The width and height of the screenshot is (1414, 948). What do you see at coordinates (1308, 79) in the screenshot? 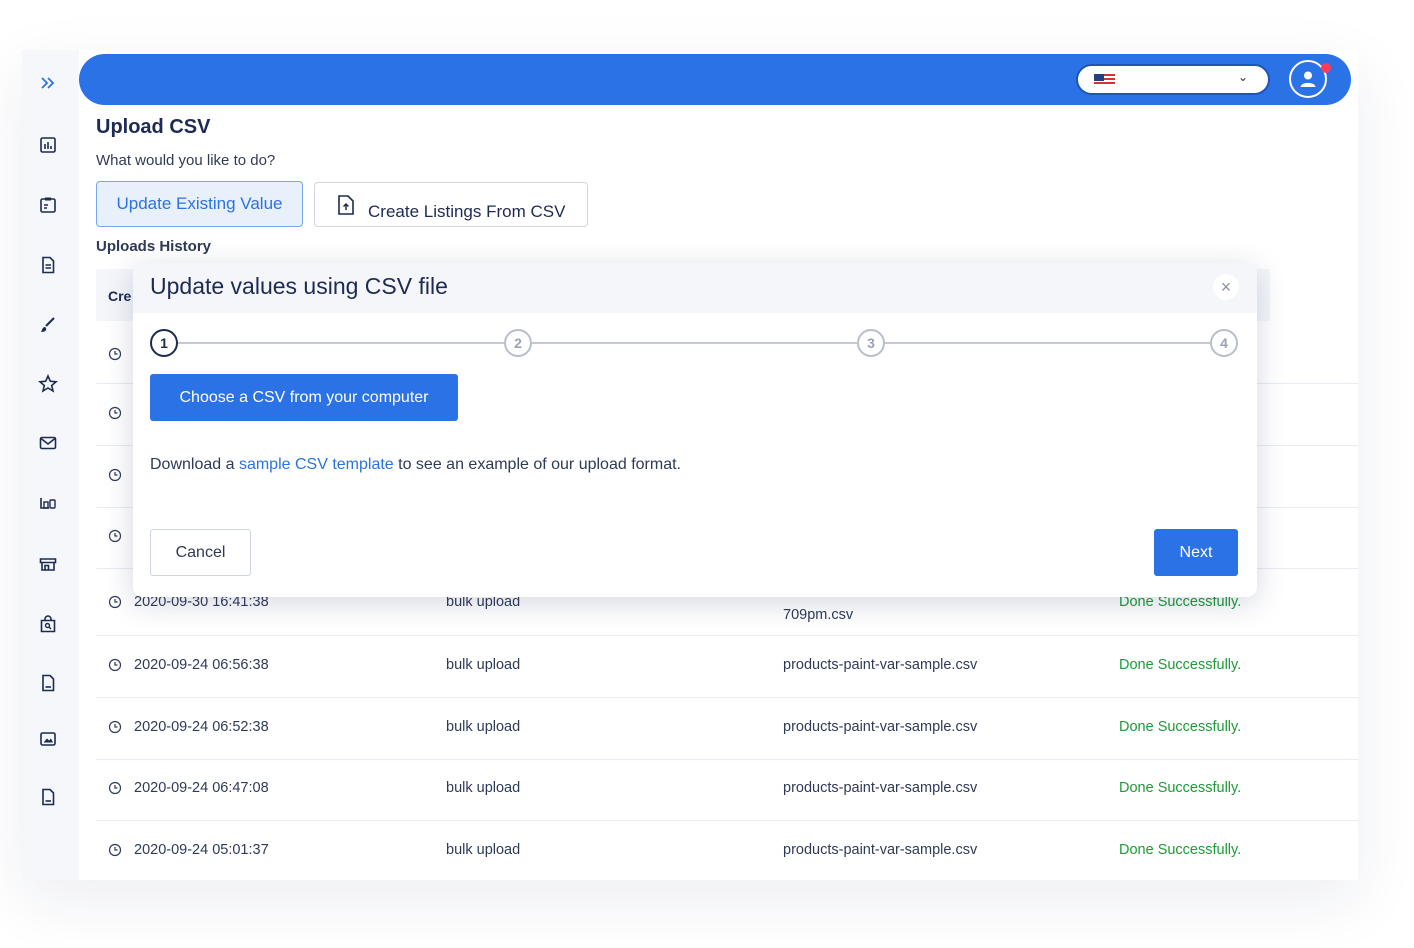
I see `user-icon` at bounding box center [1308, 79].